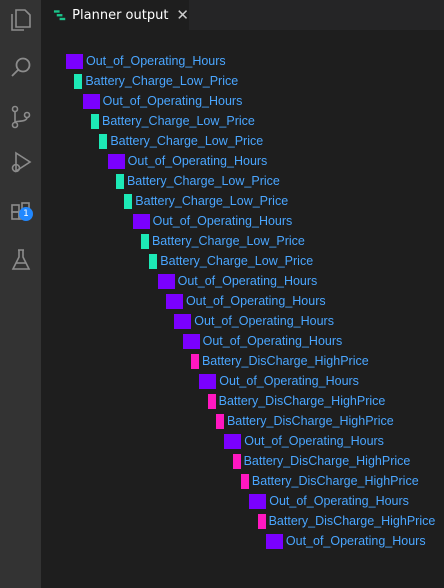 The height and width of the screenshot is (588, 444). What do you see at coordinates (20, 260) in the screenshot?
I see `testing-icon` at bounding box center [20, 260].